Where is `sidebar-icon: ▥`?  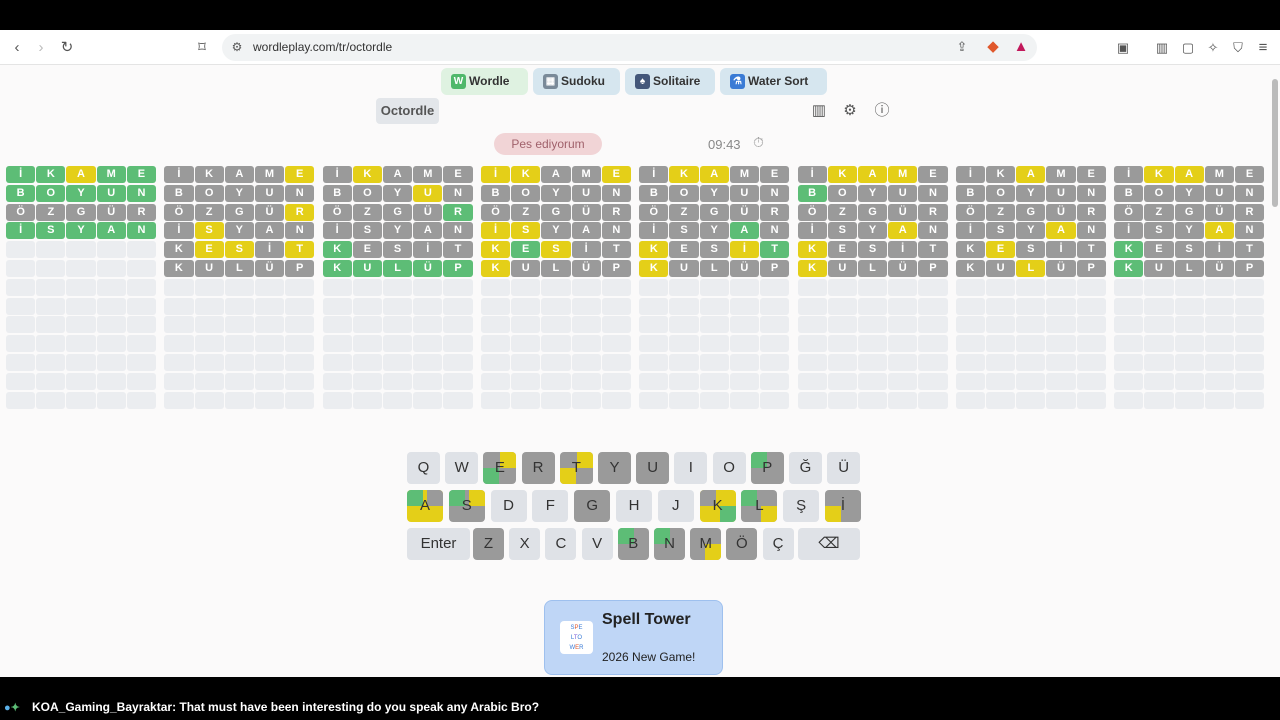 sidebar-icon: ▥ is located at coordinates (1162, 48).